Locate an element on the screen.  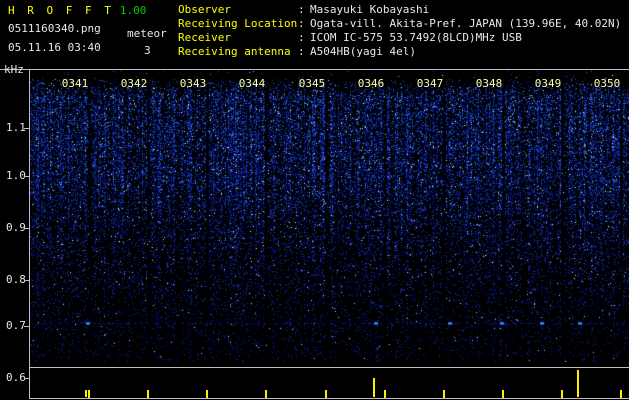
meteor-count: 3 is located at coordinates (147, 50).